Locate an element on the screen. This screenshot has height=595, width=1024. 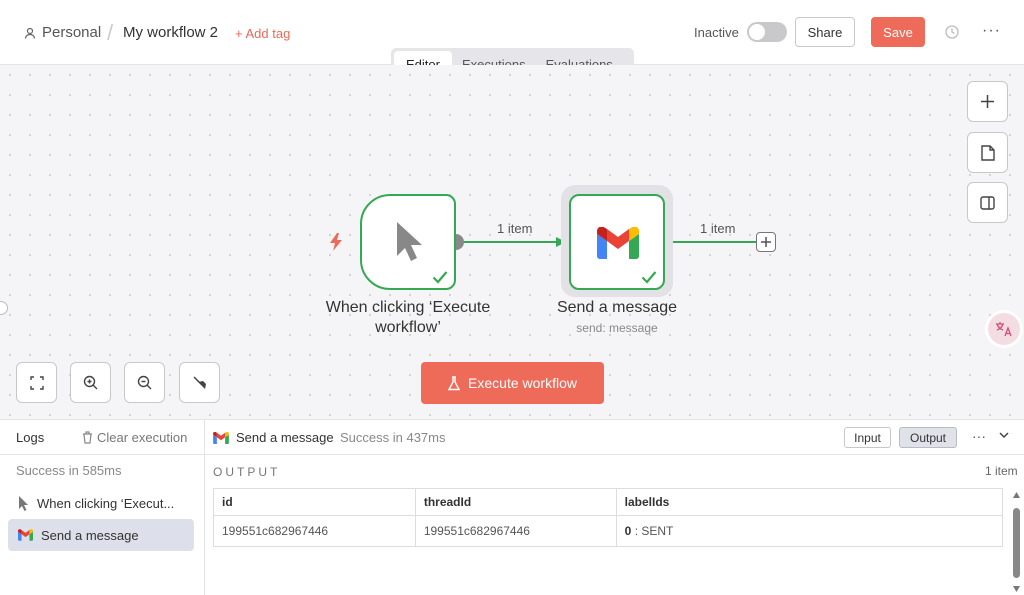
breadcrumb-personal: Personal is located at coordinates (62, 32).